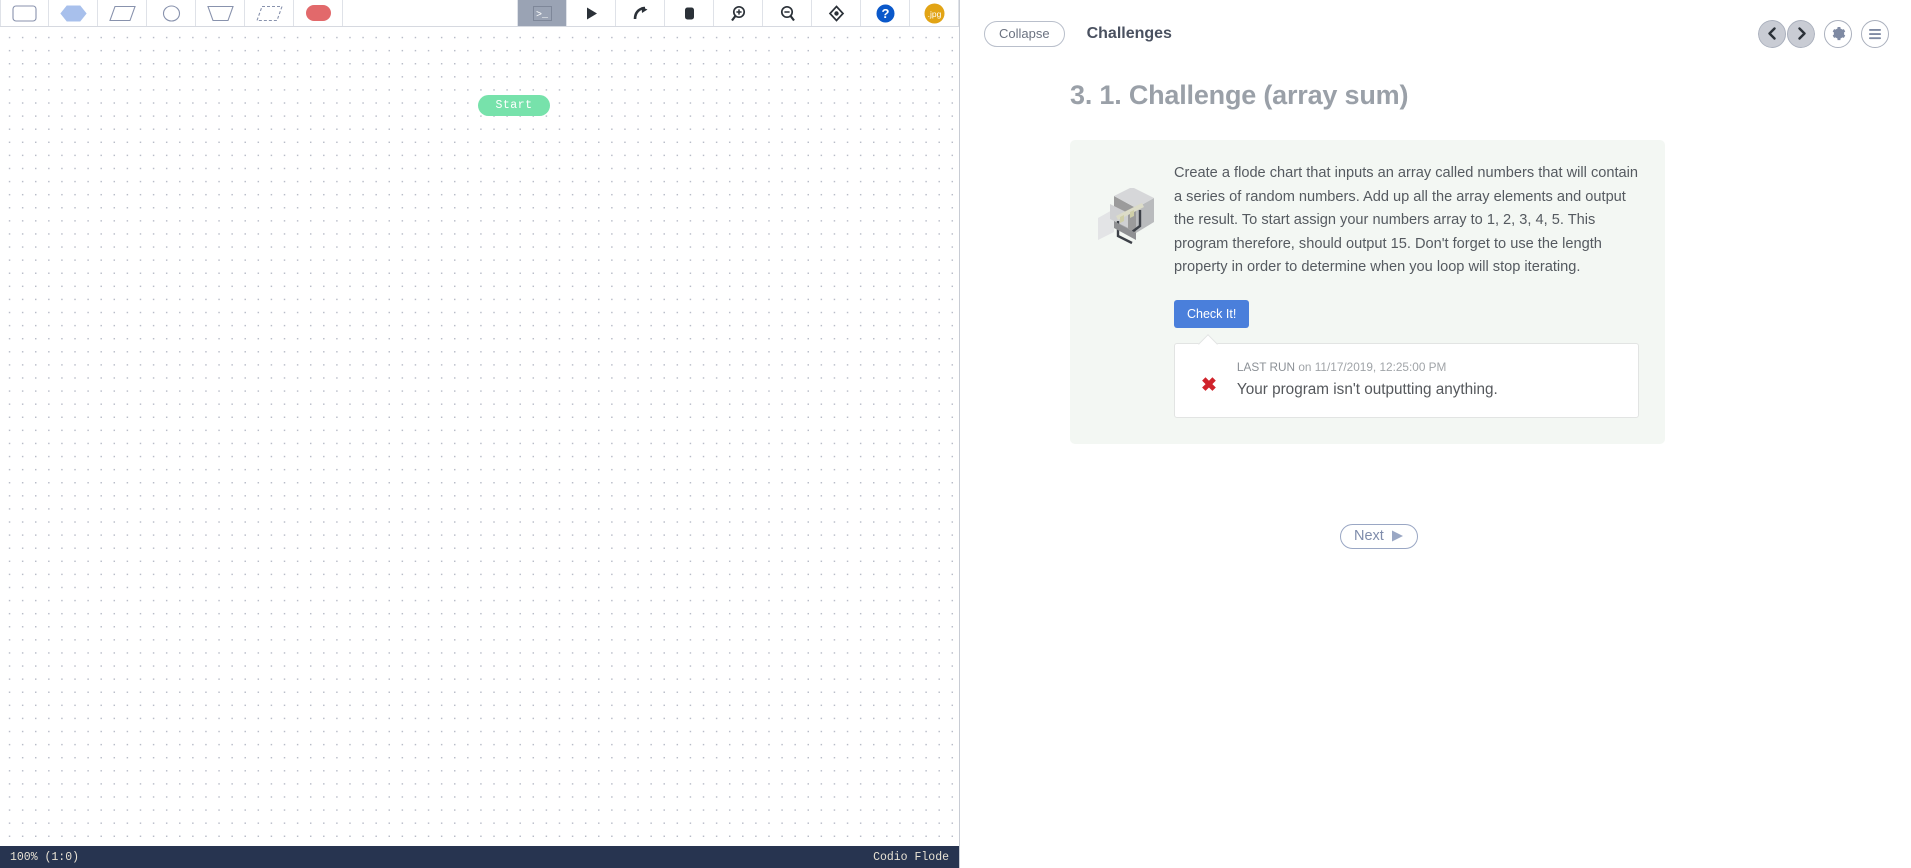 This screenshot has height=868, width=1911. Describe the element at coordinates (1266, 366) in the screenshot. I see `last-run-label: LAST RUN` at that location.